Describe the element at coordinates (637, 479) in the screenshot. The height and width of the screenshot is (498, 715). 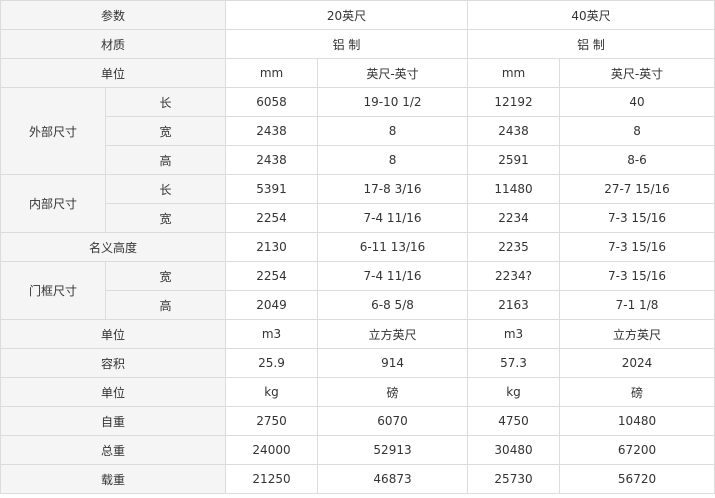
I see `table-cell: 56720` at that location.